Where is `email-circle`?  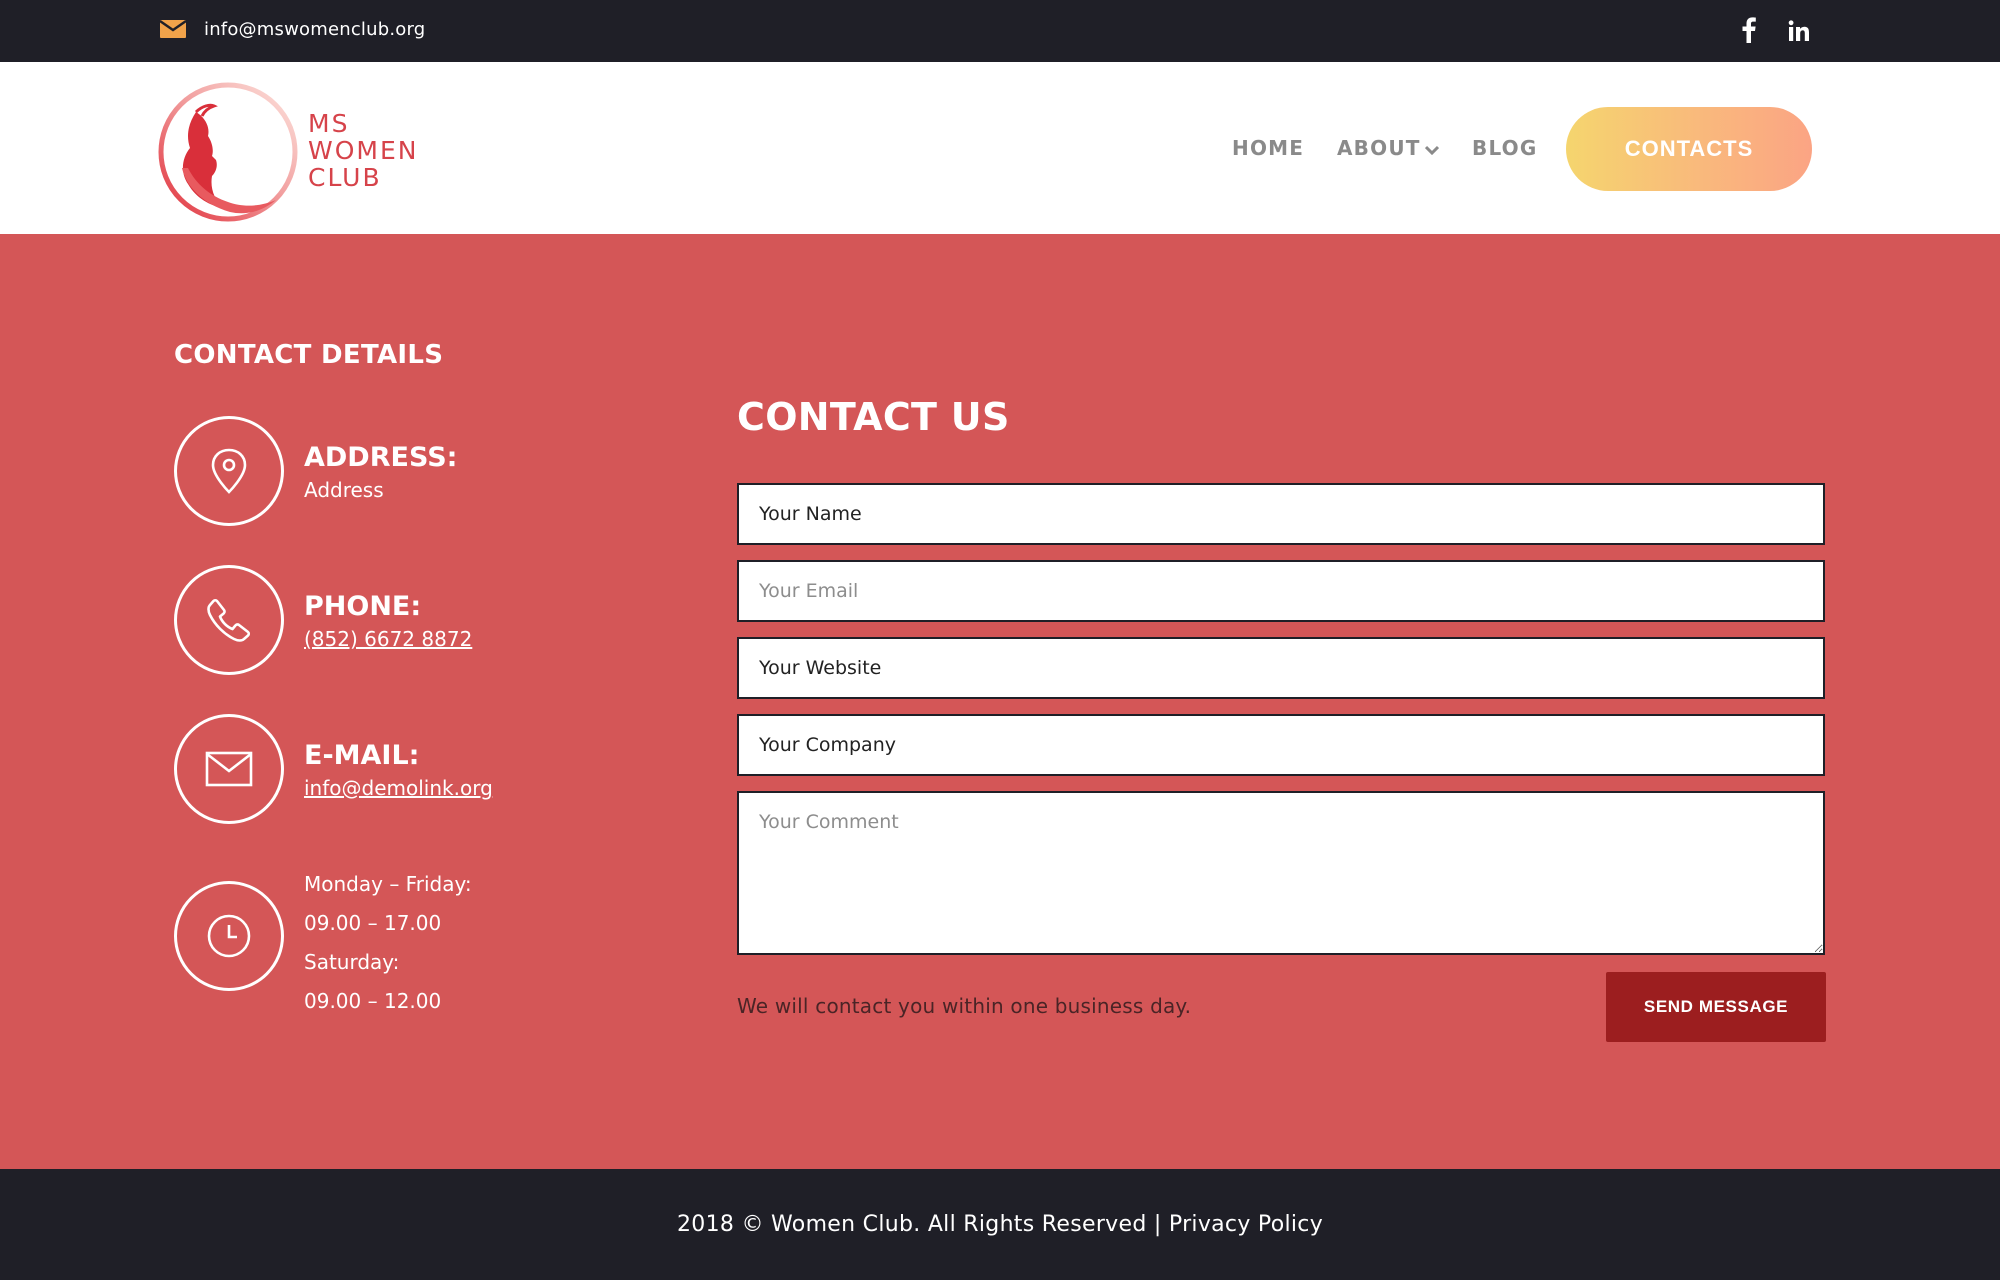
email-circle is located at coordinates (229, 769).